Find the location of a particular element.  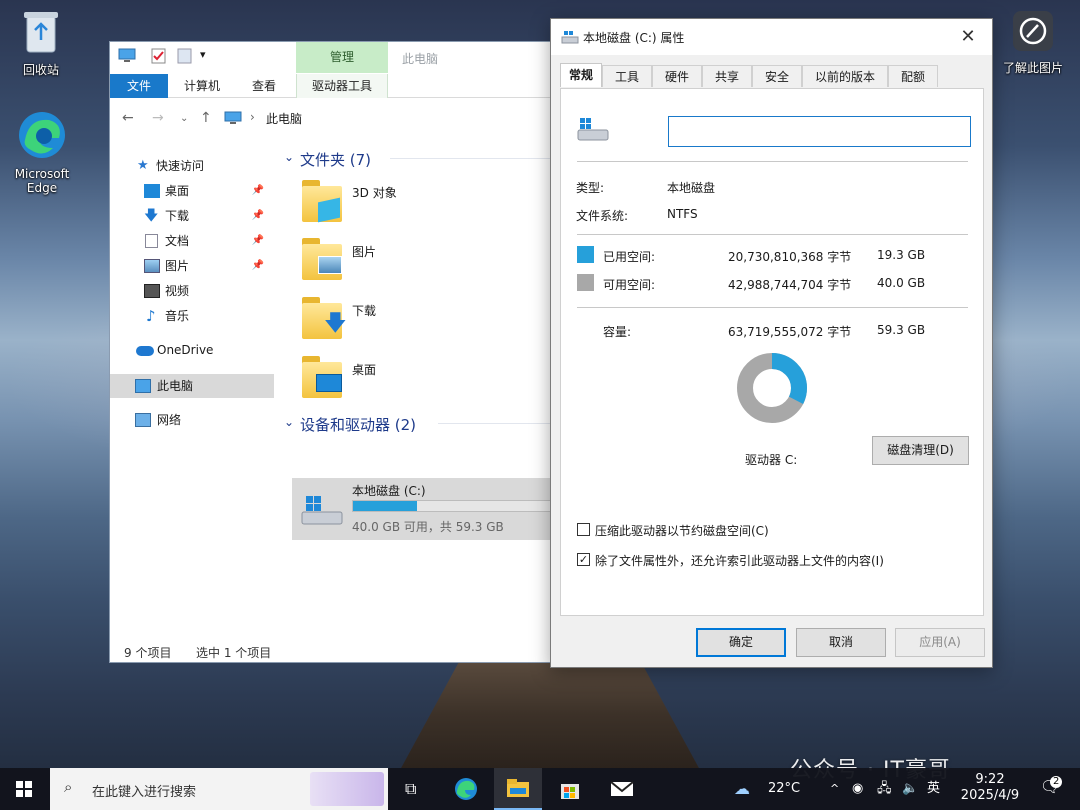

tab-security: 安全 is located at coordinates (777, 76).